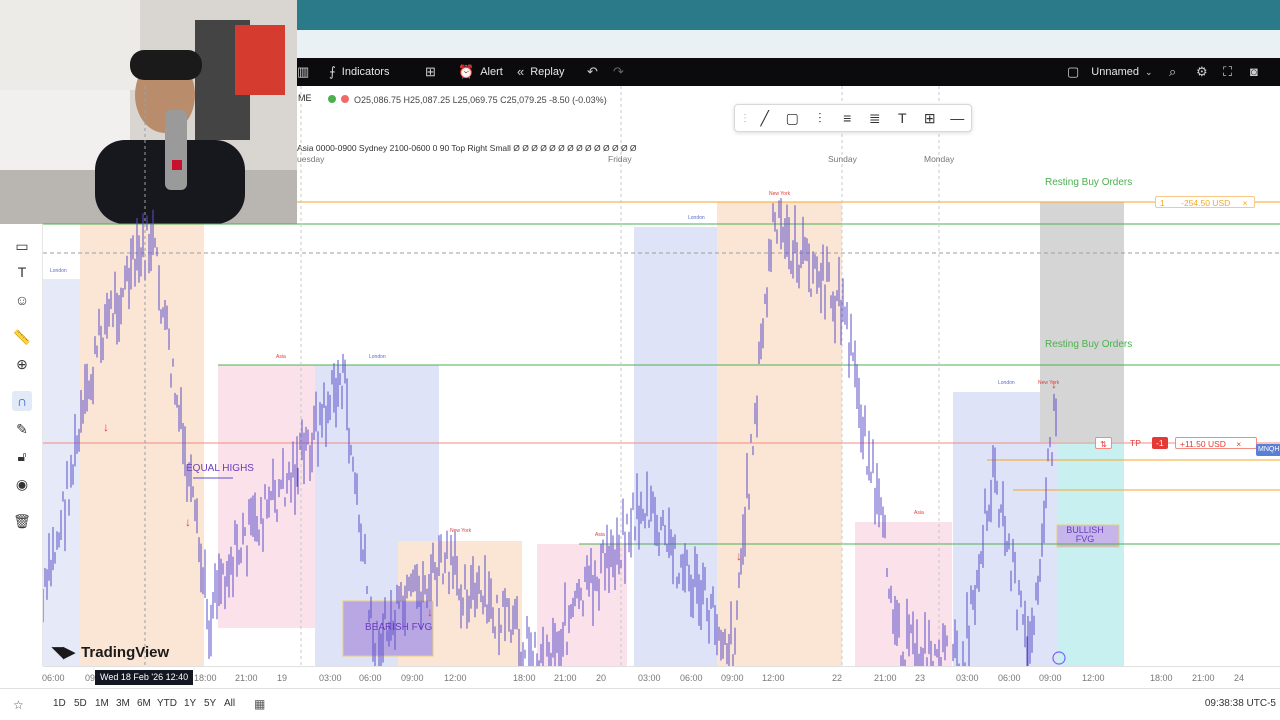 The image size is (1280, 720). I want to click on star-icon: ☆, so click(18, 705).